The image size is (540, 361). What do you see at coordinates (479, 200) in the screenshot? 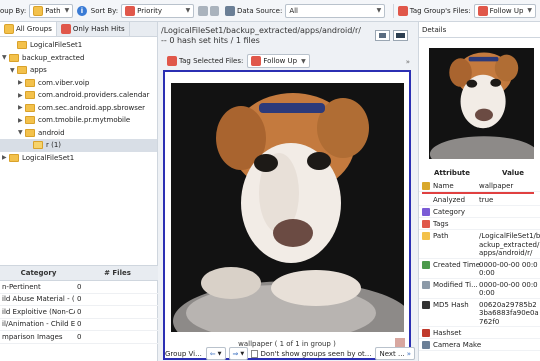
I see `attribute-row: Analyzed true` at bounding box center [479, 200].